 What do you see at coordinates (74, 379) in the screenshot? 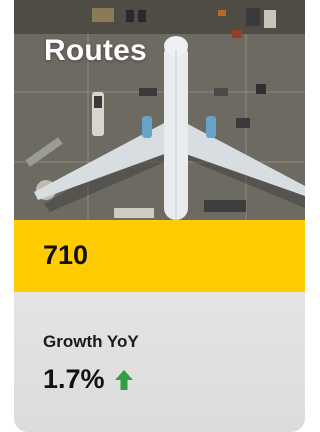
I see `growth-value: 1.7%` at bounding box center [74, 379].